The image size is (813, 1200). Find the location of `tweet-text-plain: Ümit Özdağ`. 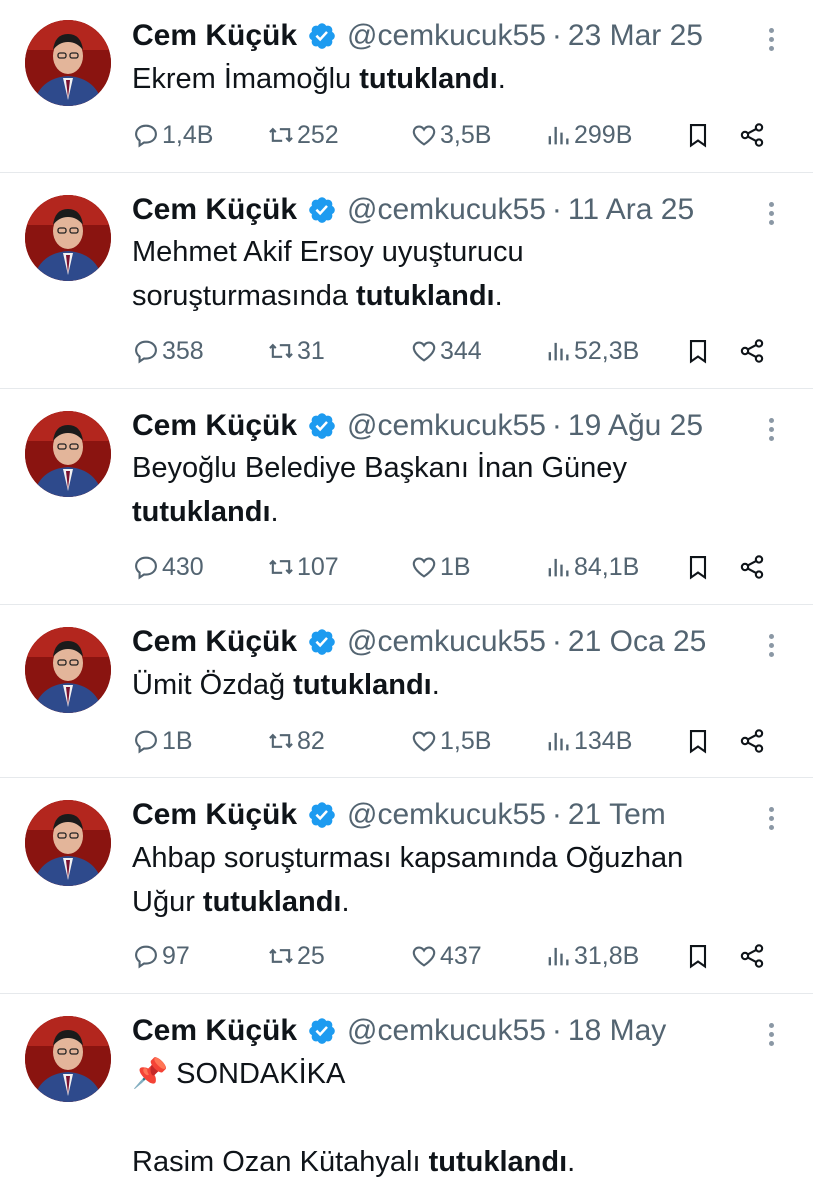

tweet-text-plain: Ümit Özdağ is located at coordinates (213, 685).